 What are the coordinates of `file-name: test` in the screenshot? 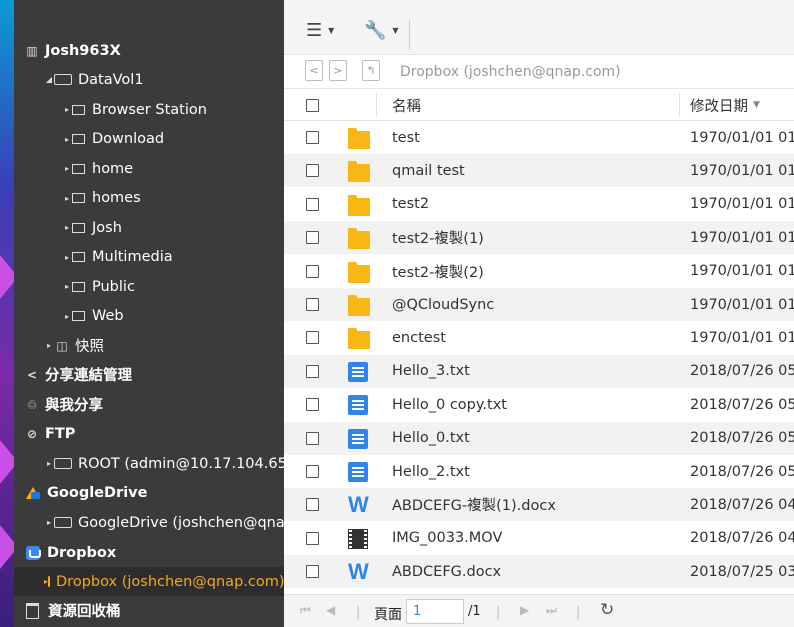 It's located at (406, 138).